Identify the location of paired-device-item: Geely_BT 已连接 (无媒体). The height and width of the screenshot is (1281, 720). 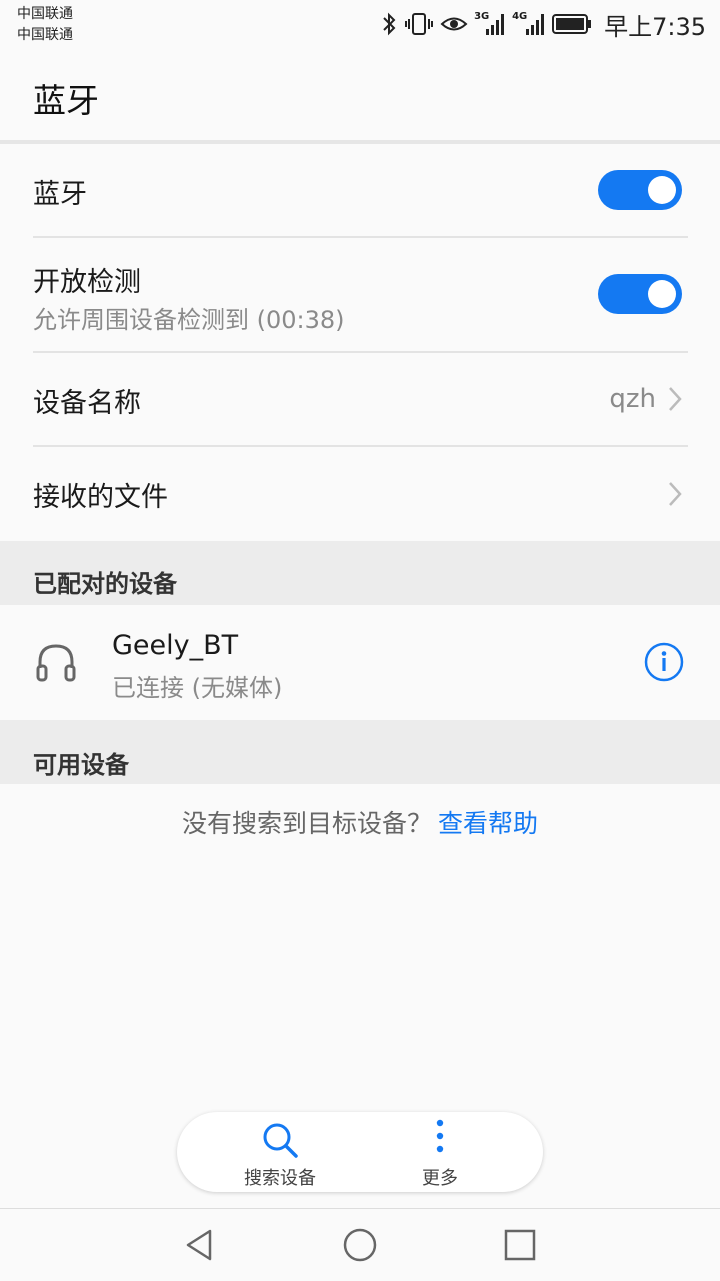
(360, 662).